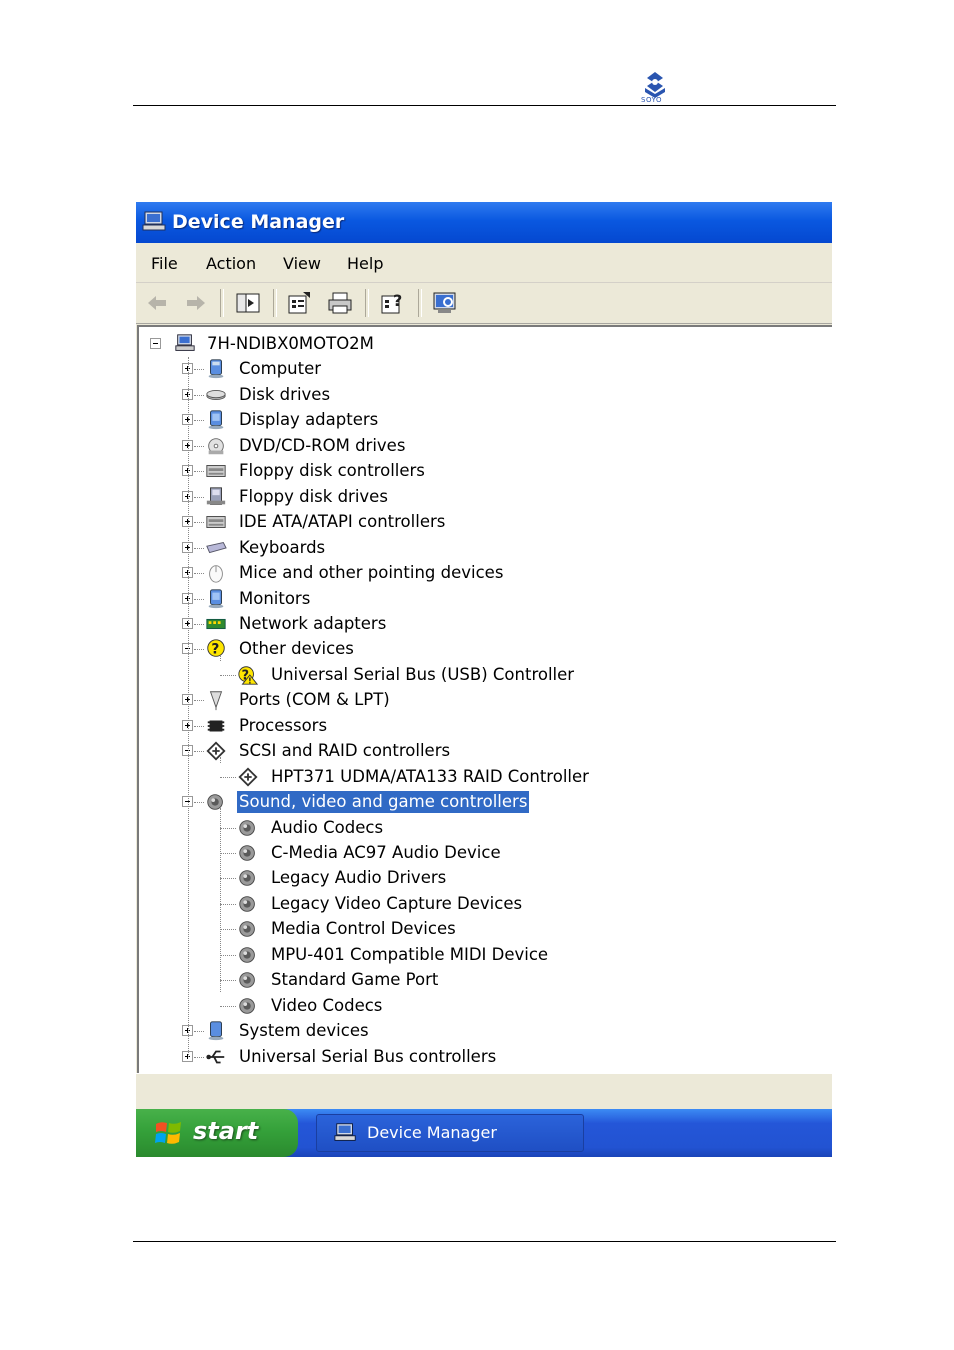  Describe the element at coordinates (231, 263) in the screenshot. I see `menu-action: Action` at that location.